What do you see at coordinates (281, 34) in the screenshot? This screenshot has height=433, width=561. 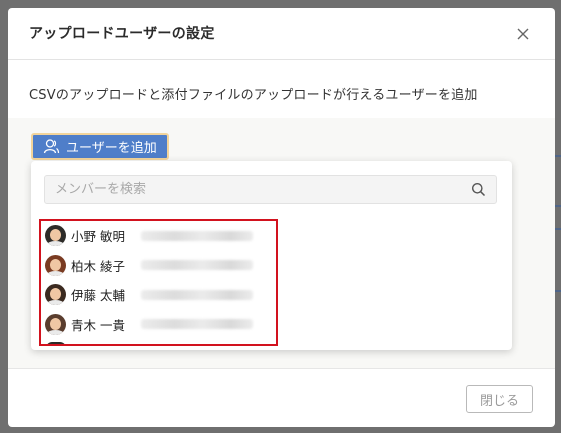 I see `dialog-header: アップロードユーザーの設定` at bounding box center [281, 34].